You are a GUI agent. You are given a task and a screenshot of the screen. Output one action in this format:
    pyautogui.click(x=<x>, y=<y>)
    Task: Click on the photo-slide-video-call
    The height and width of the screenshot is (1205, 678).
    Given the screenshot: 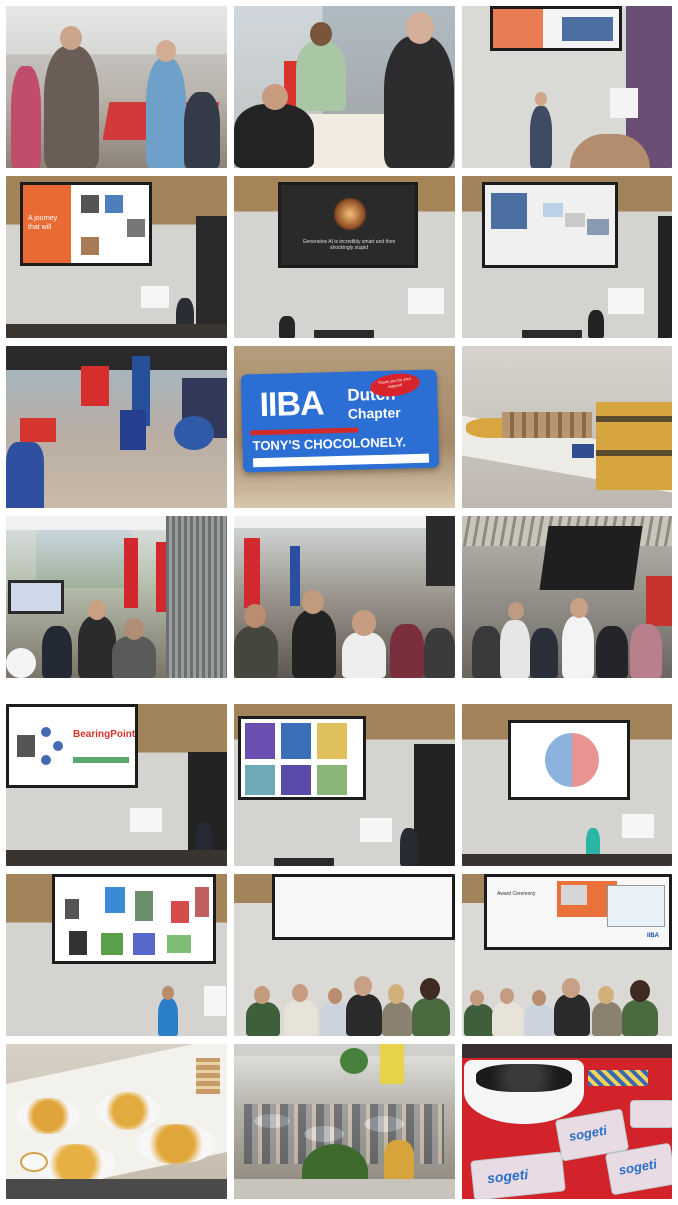 What is the action you would take?
    pyautogui.click(x=567, y=257)
    